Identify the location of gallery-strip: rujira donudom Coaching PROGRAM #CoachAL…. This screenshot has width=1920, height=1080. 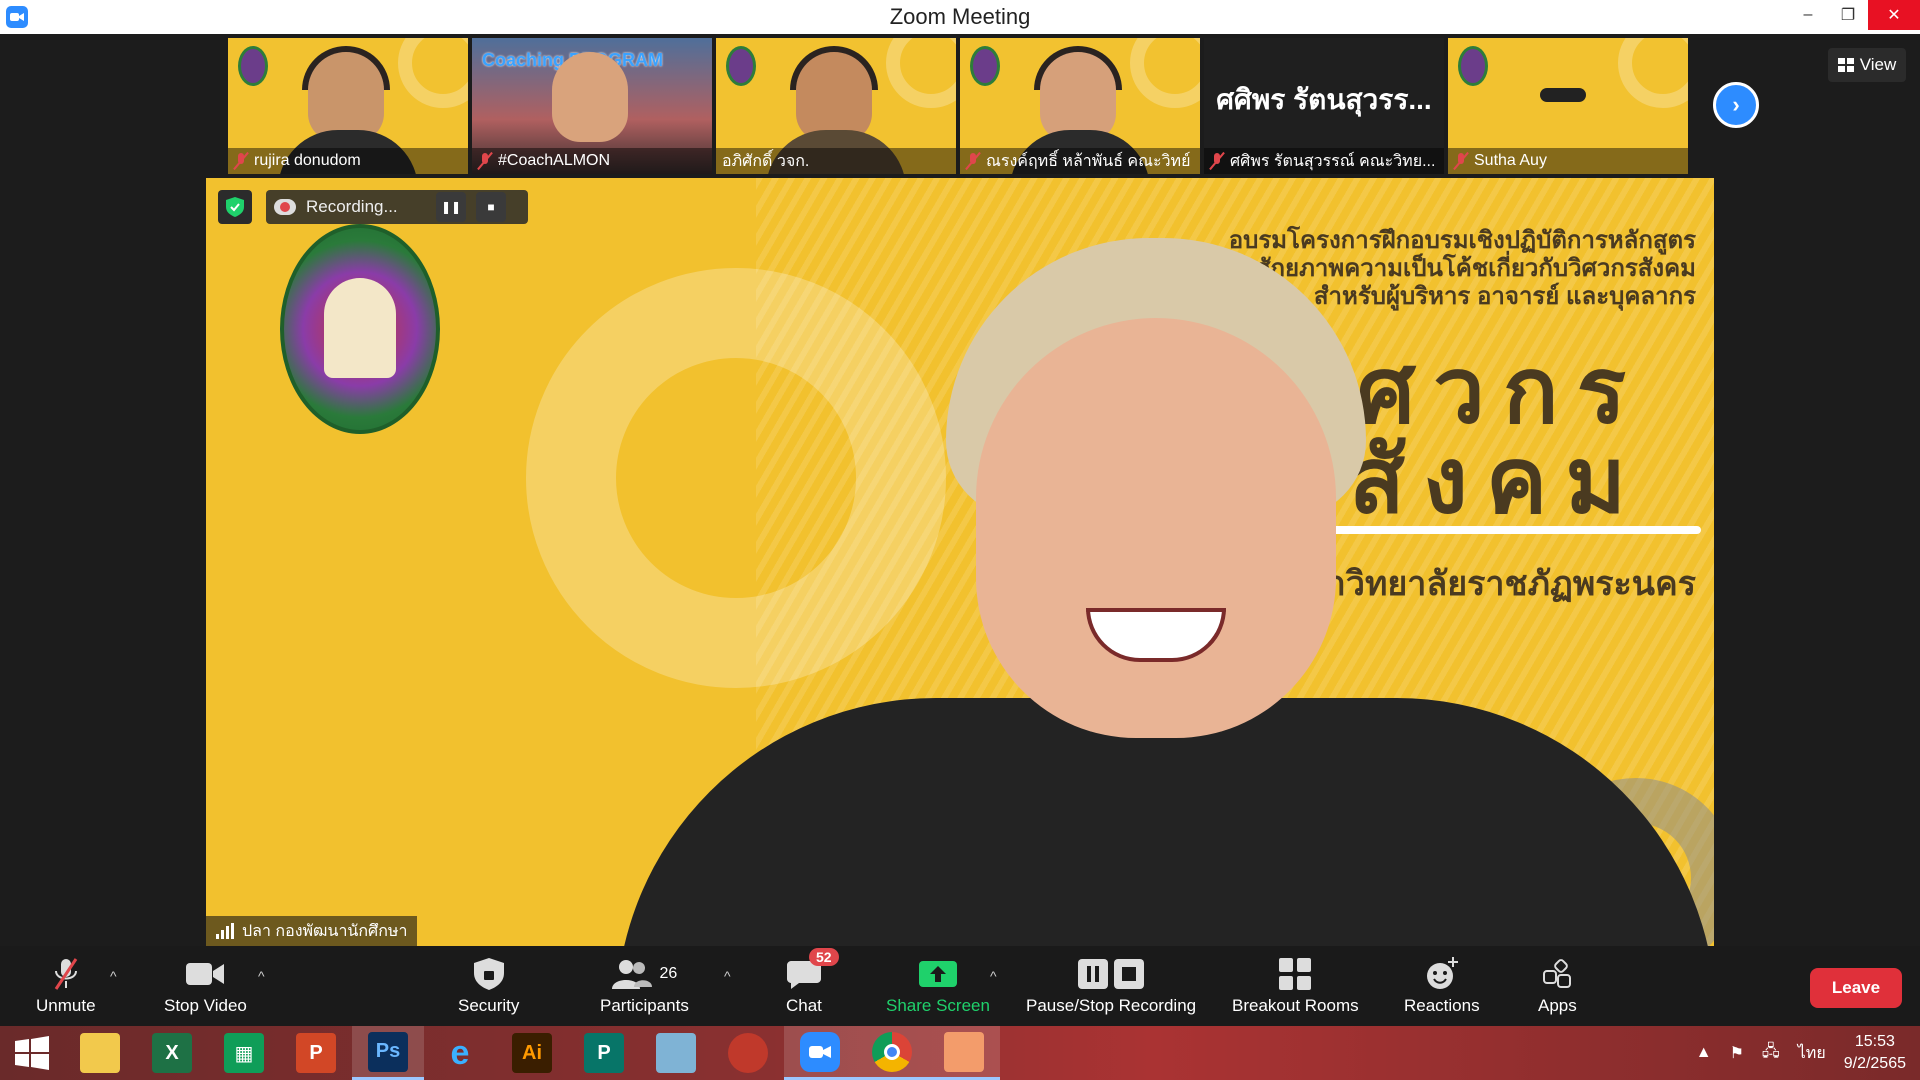
(958, 106).